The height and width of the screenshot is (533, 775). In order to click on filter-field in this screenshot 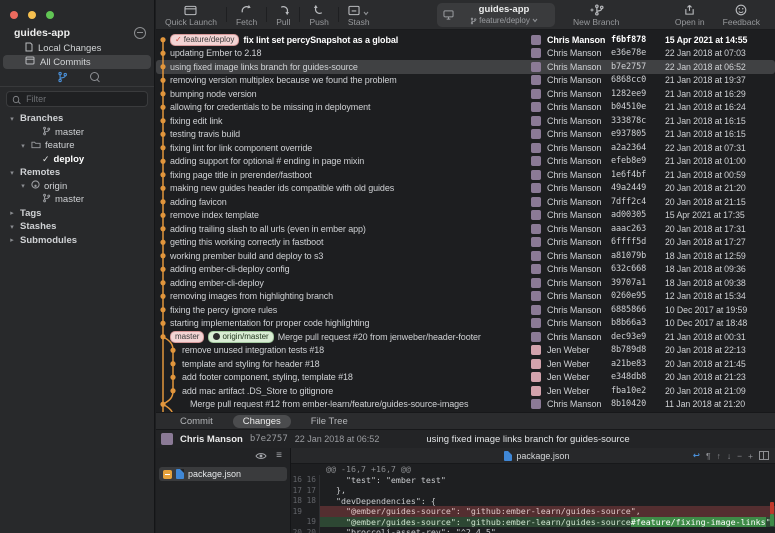, I will do `click(77, 99)`.